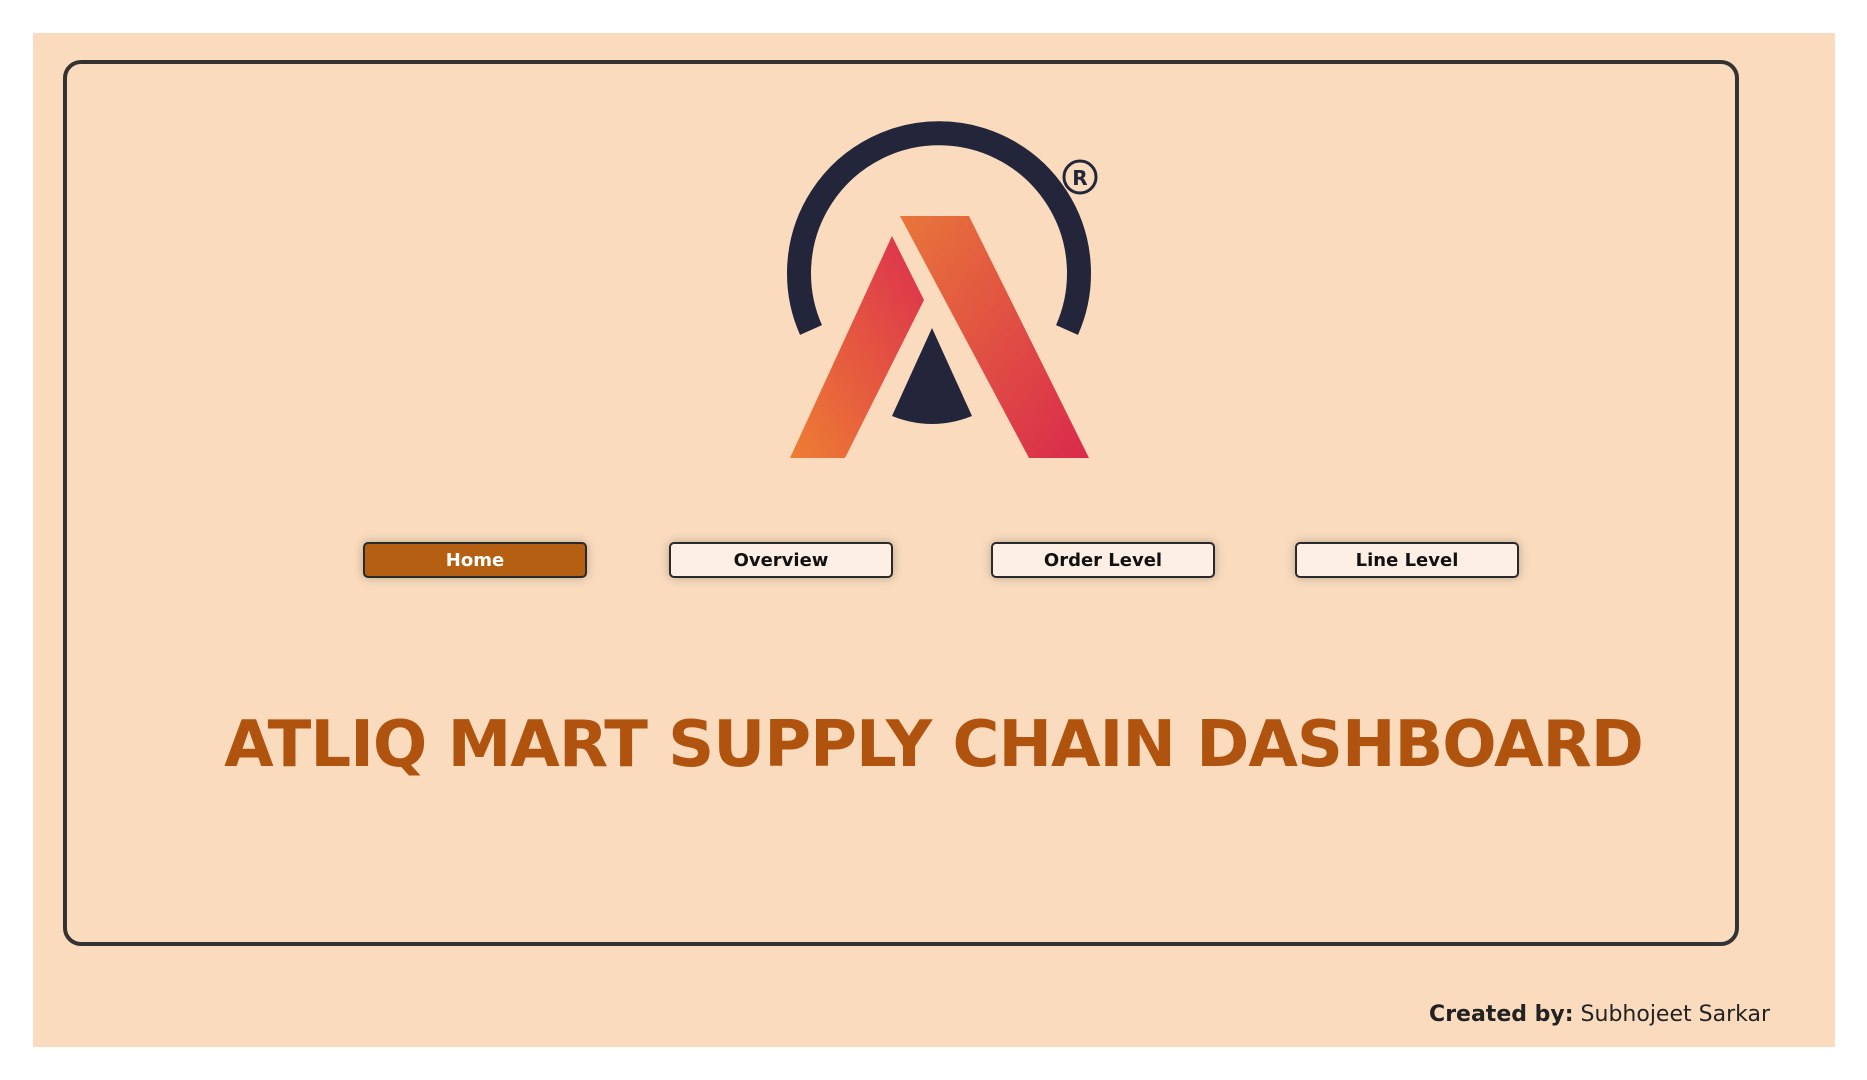 The height and width of the screenshot is (1080, 1867). Describe the element at coordinates (1501, 1014) in the screenshot. I see `credit-label: Created by:` at that location.